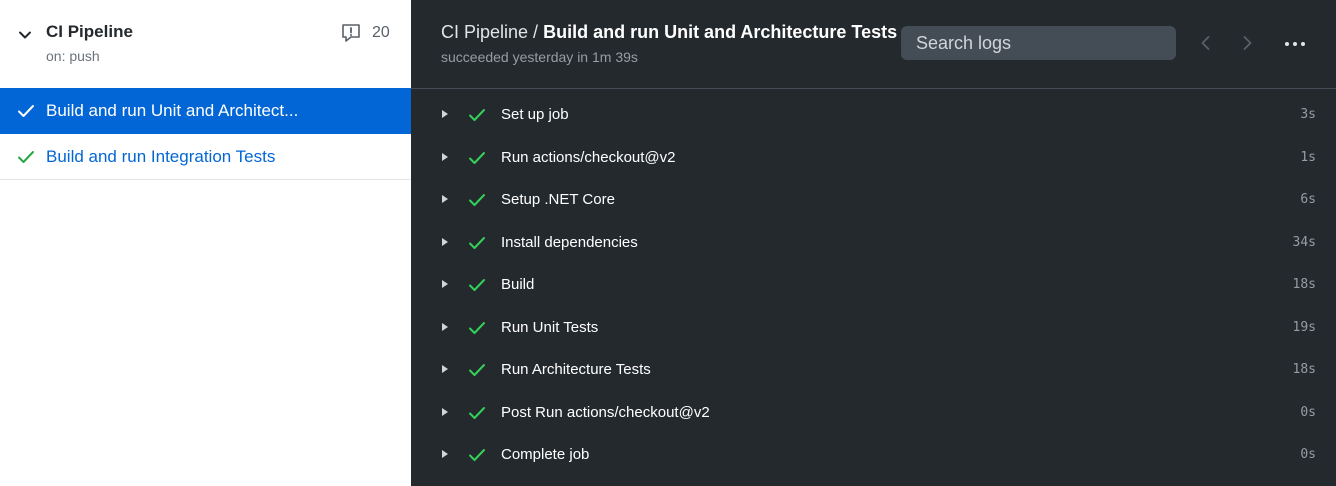 The width and height of the screenshot is (1336, 486). Describe the element at coordinates (1206, 43) in the screenshot. I see `chevron-left-icon` at that location.